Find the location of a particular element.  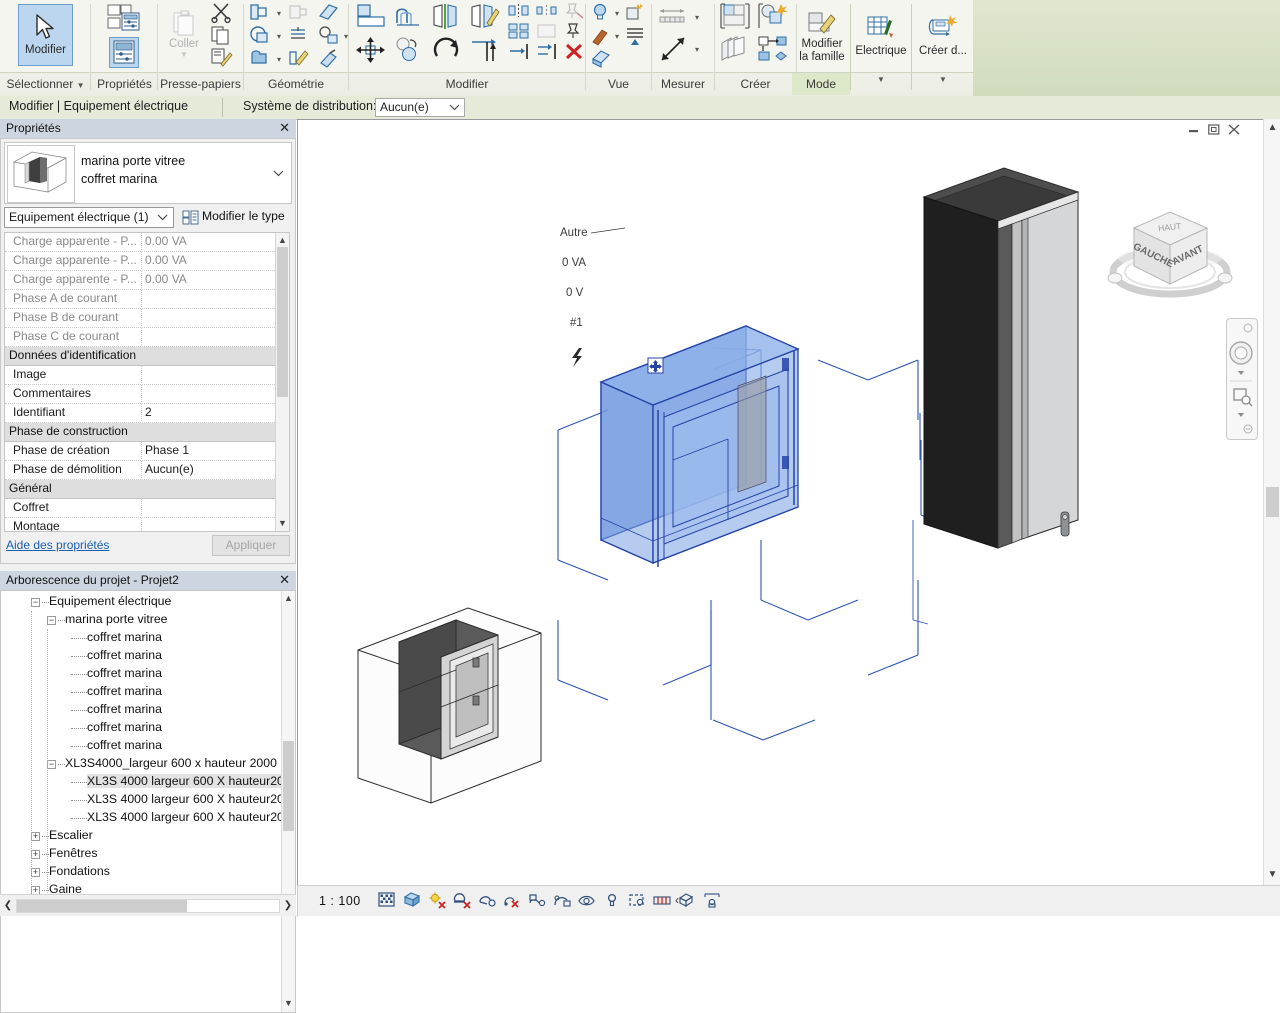

create-group-icon is located at coordinates (736, 17).